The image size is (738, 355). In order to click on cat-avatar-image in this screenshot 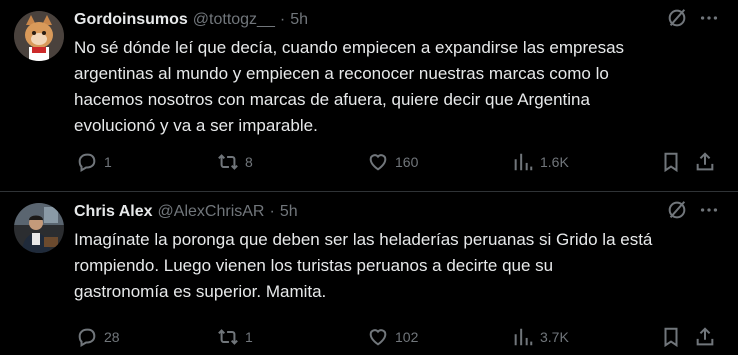, I will do `click(39, 36)`.